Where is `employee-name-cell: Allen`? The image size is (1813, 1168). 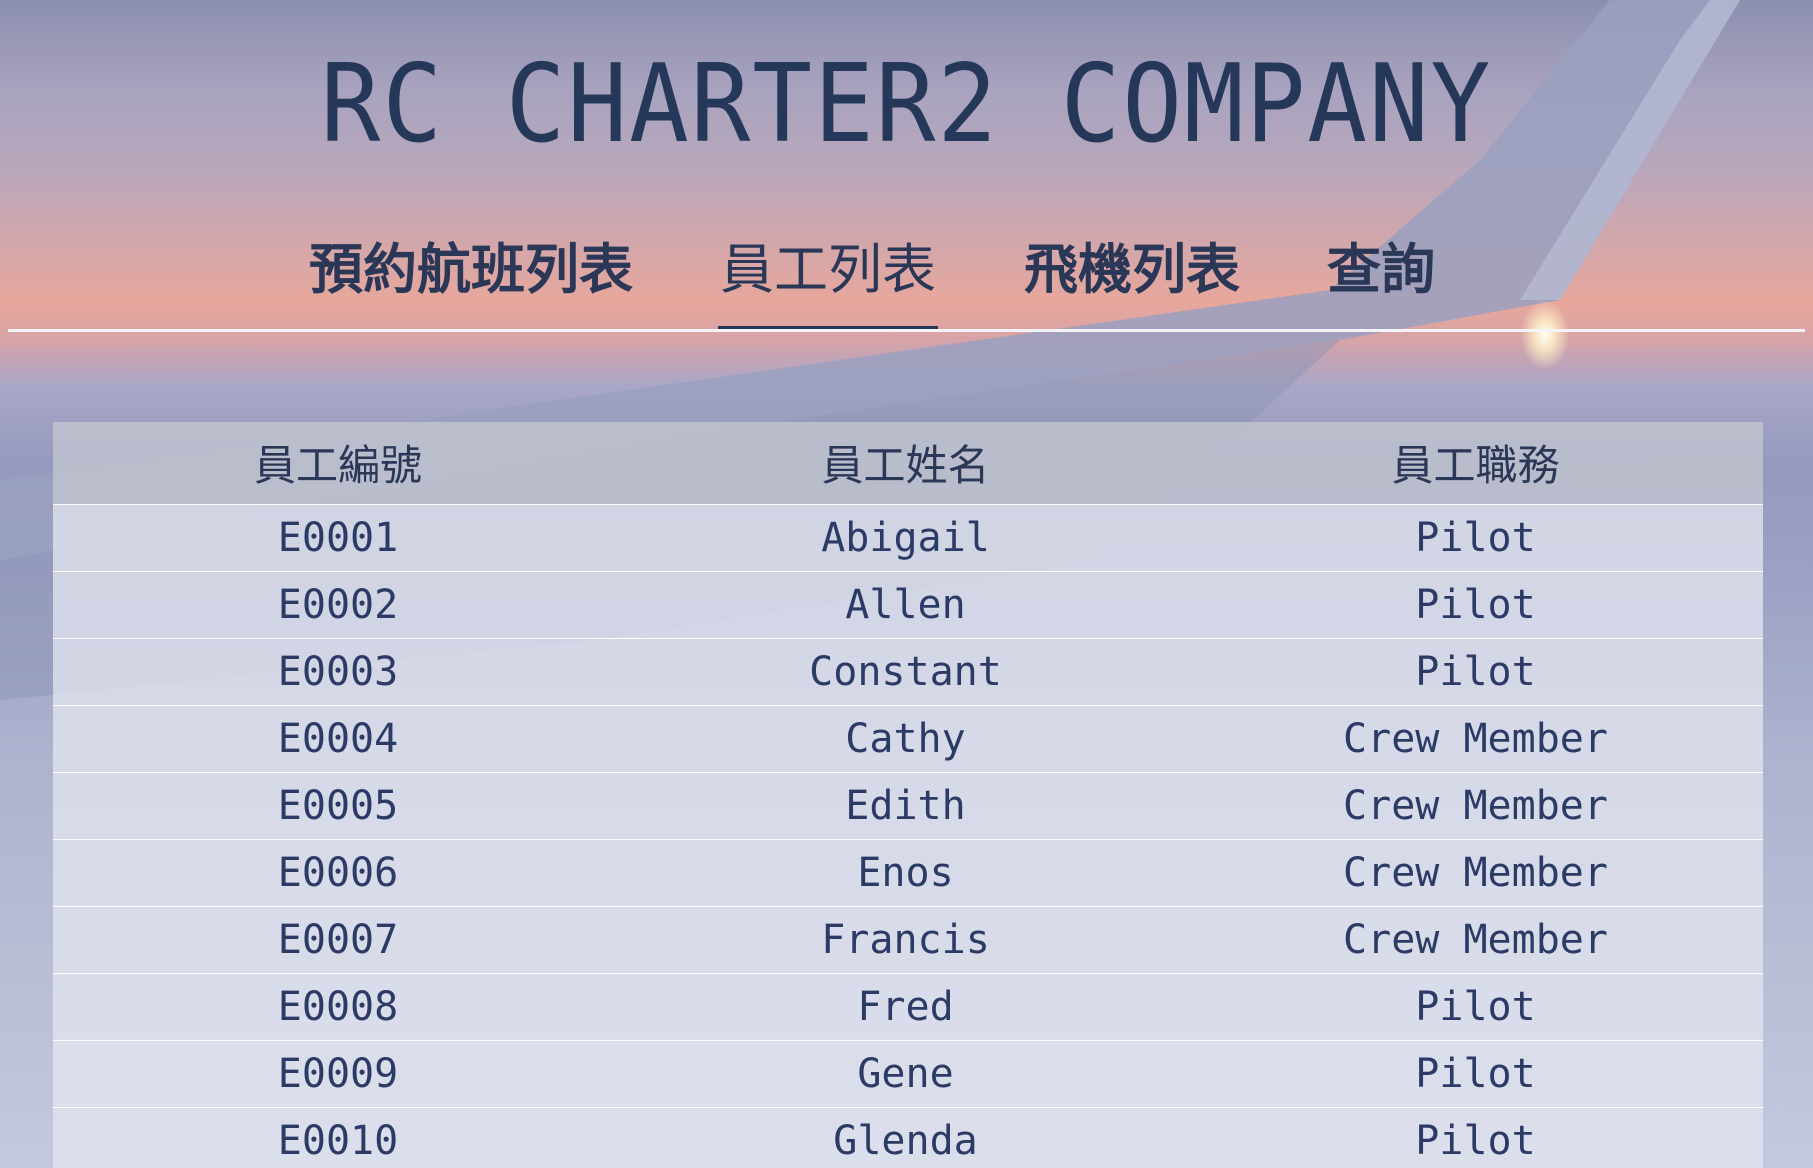
employee-name-cell: Allen is located at coordinates (905, 604).